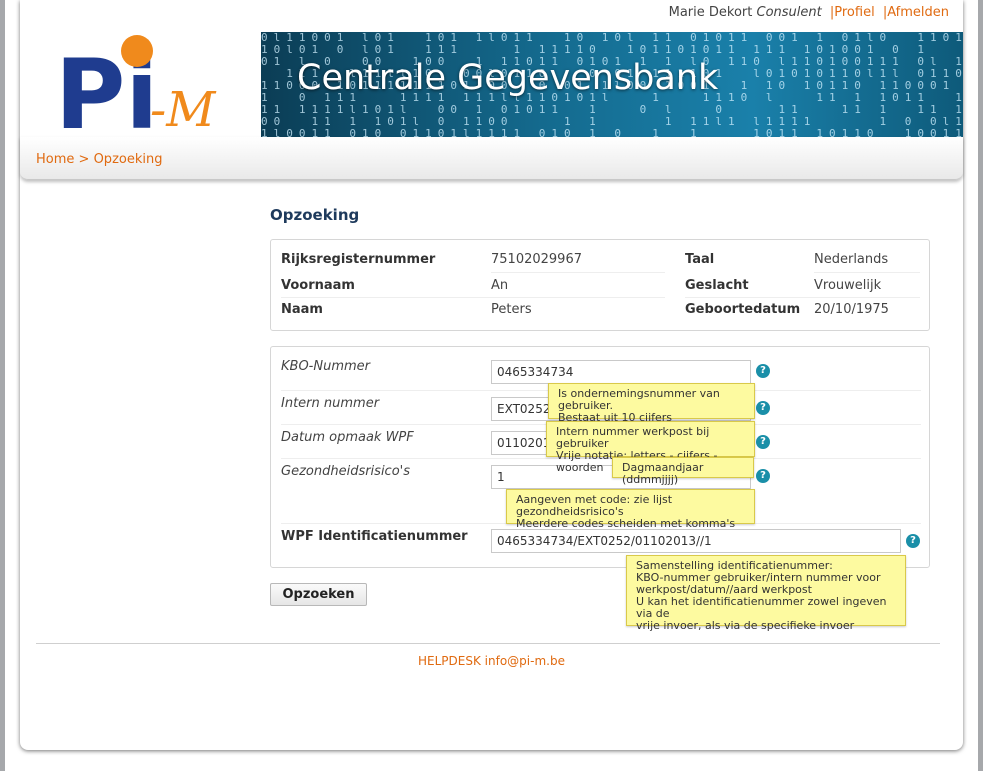  I want to click on wpf-input, so click(696, 541).